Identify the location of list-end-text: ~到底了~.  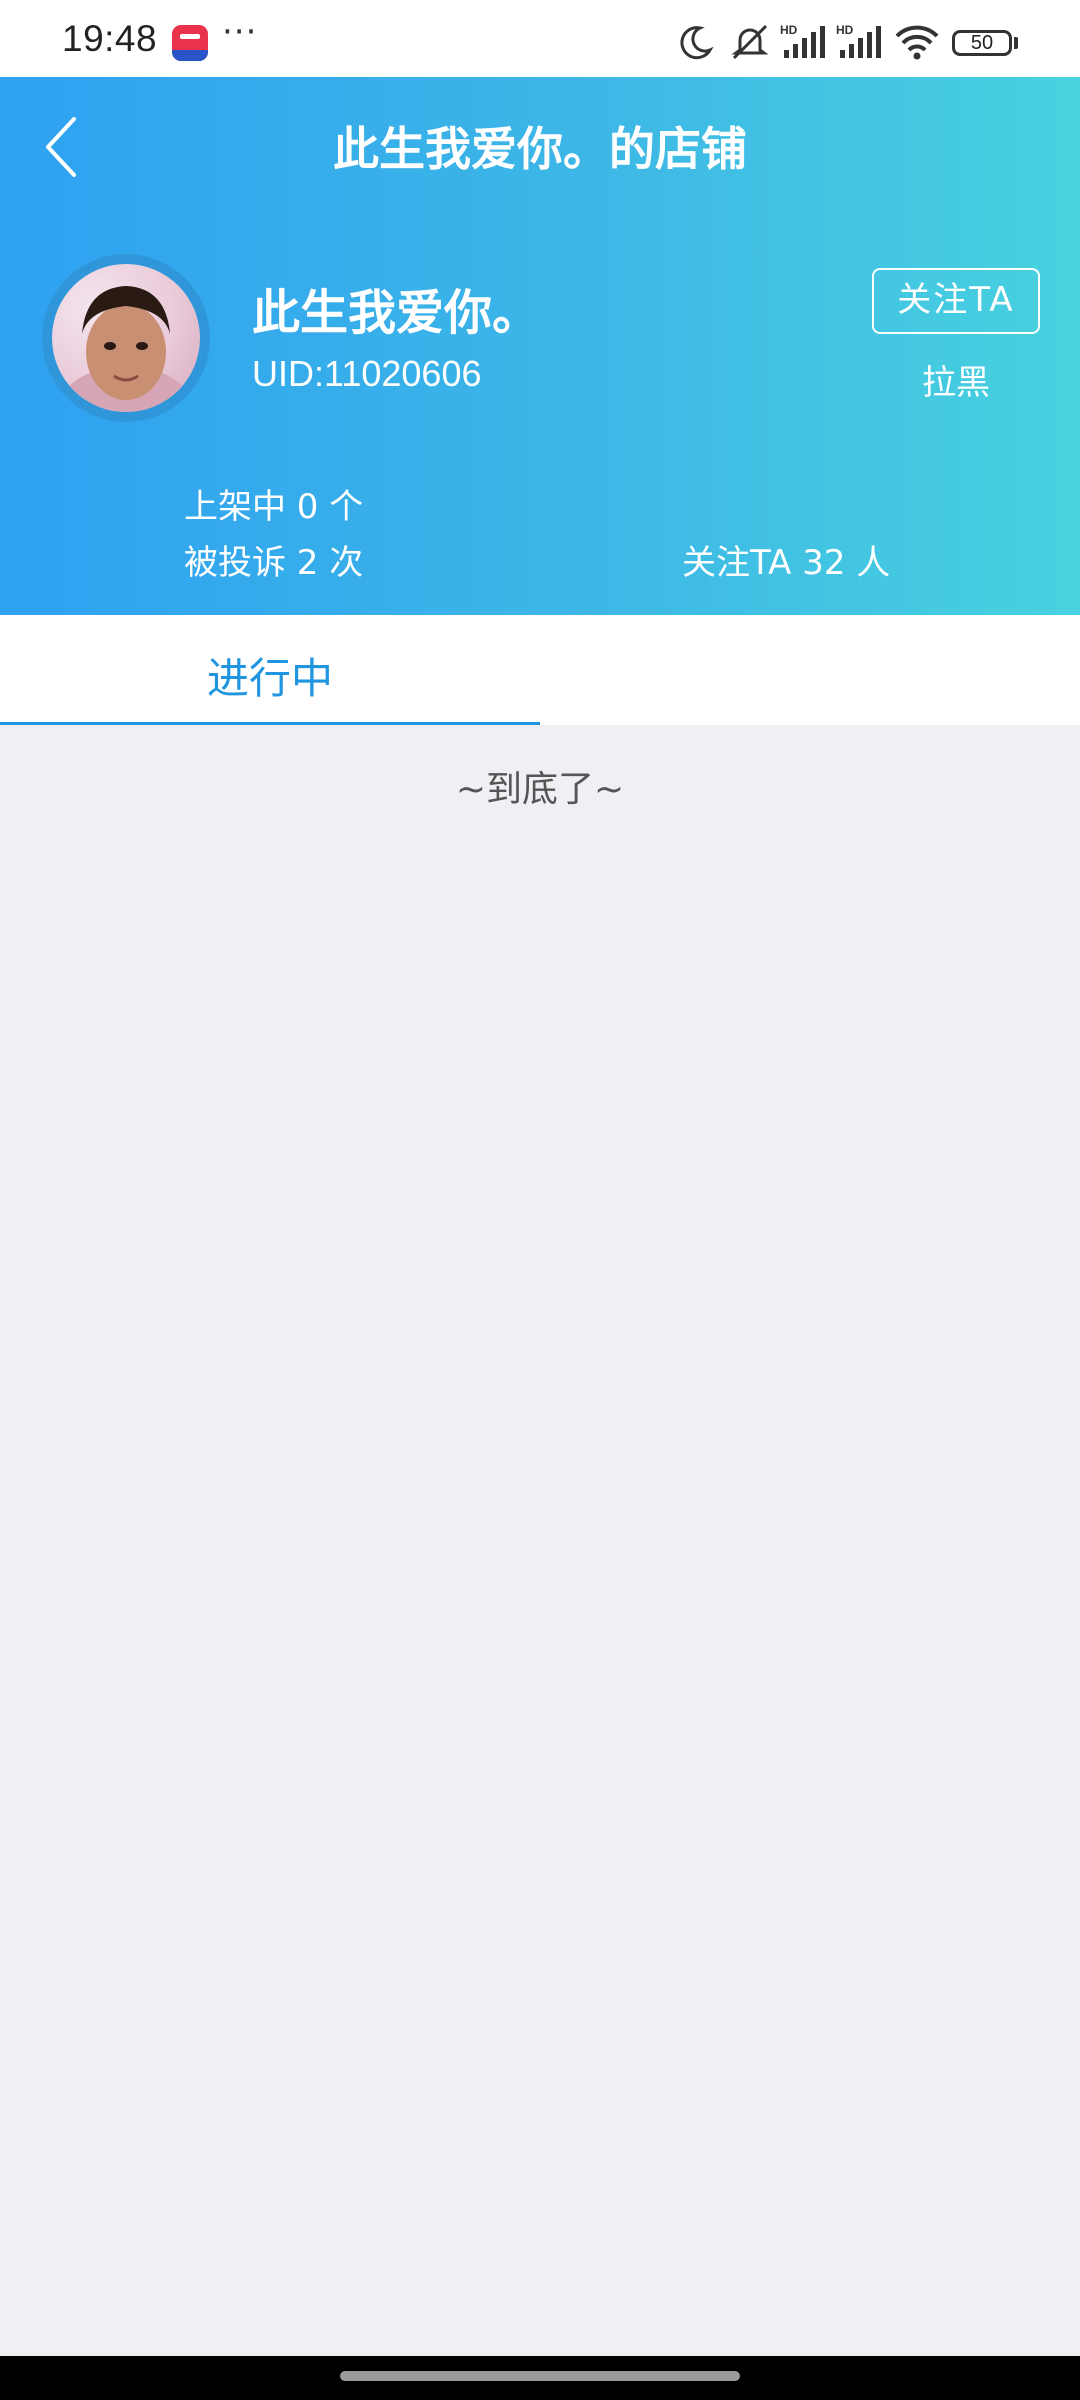
(540, 789).